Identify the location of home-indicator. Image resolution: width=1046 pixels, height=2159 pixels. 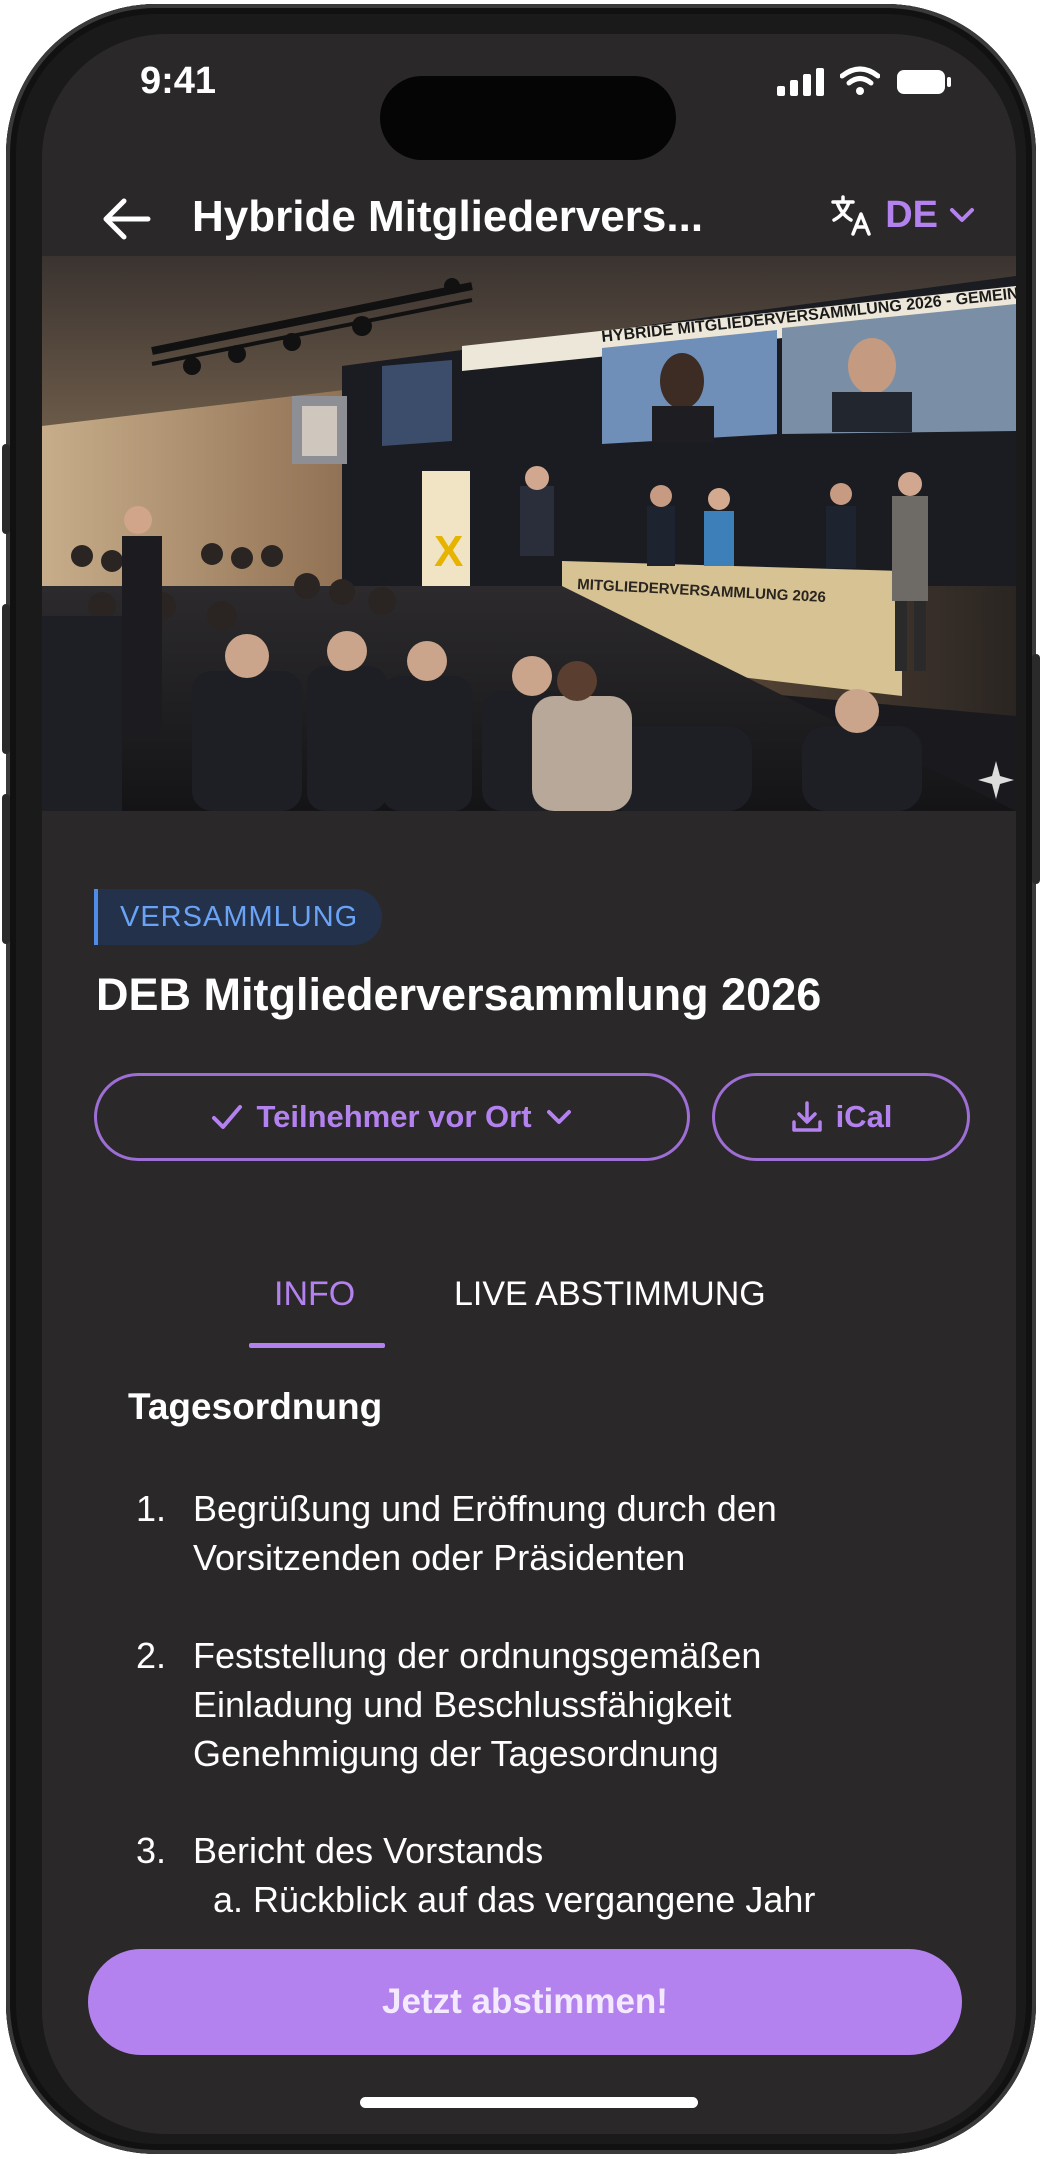
(529, 2102).